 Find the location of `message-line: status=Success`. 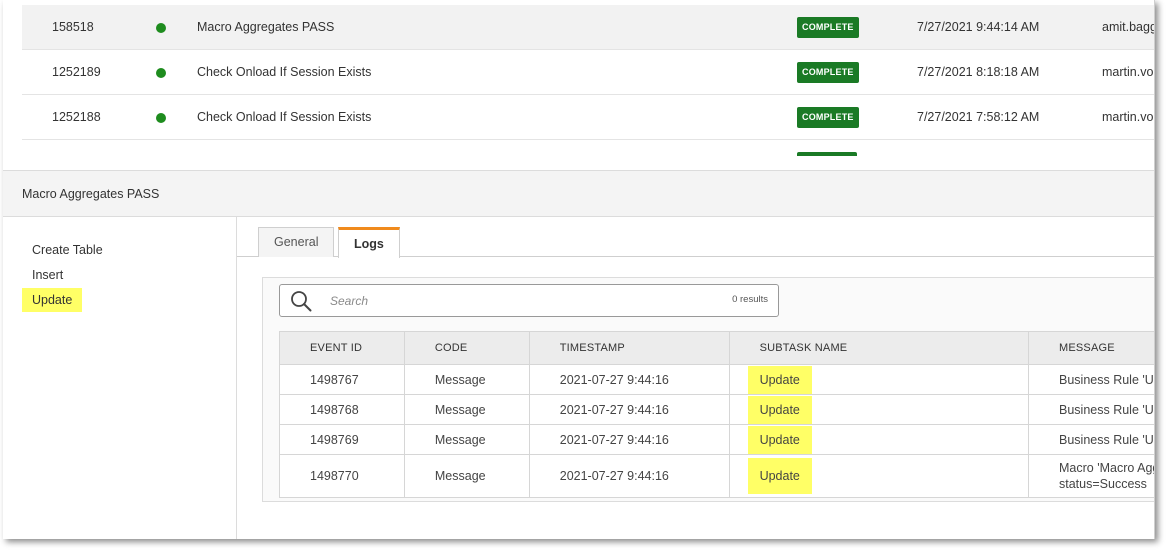

message-line: status=Success is located at coordinates (1103, 484).